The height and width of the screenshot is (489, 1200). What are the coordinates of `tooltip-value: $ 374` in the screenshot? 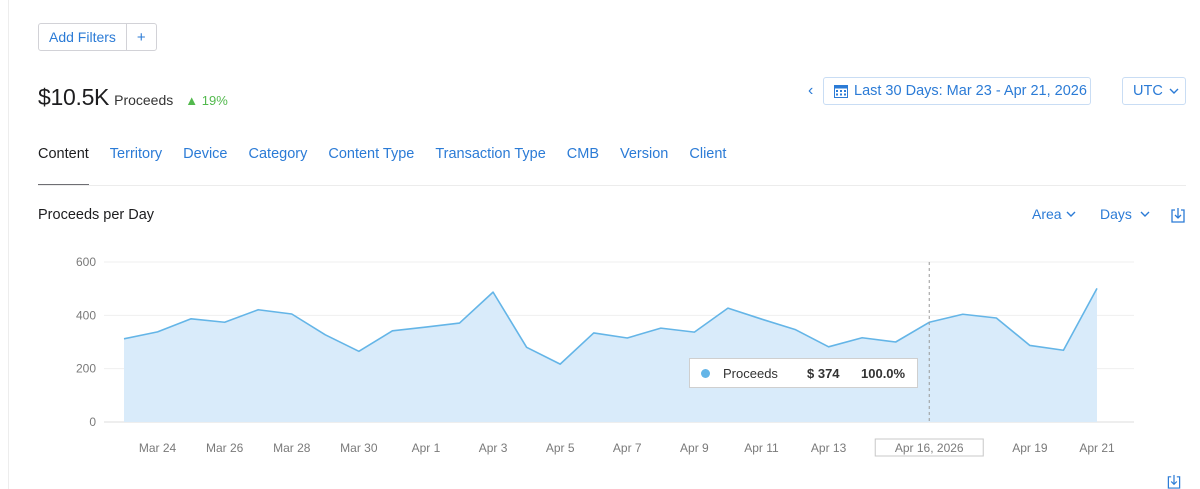 It's located at (823, 373).